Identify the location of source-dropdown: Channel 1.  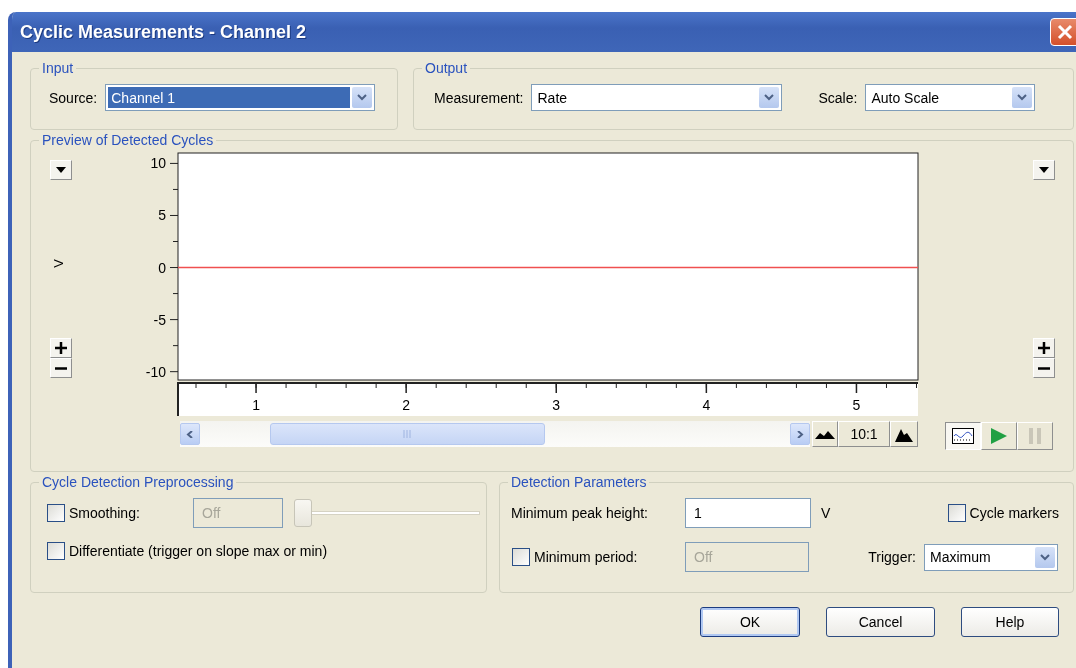
(240, 97).